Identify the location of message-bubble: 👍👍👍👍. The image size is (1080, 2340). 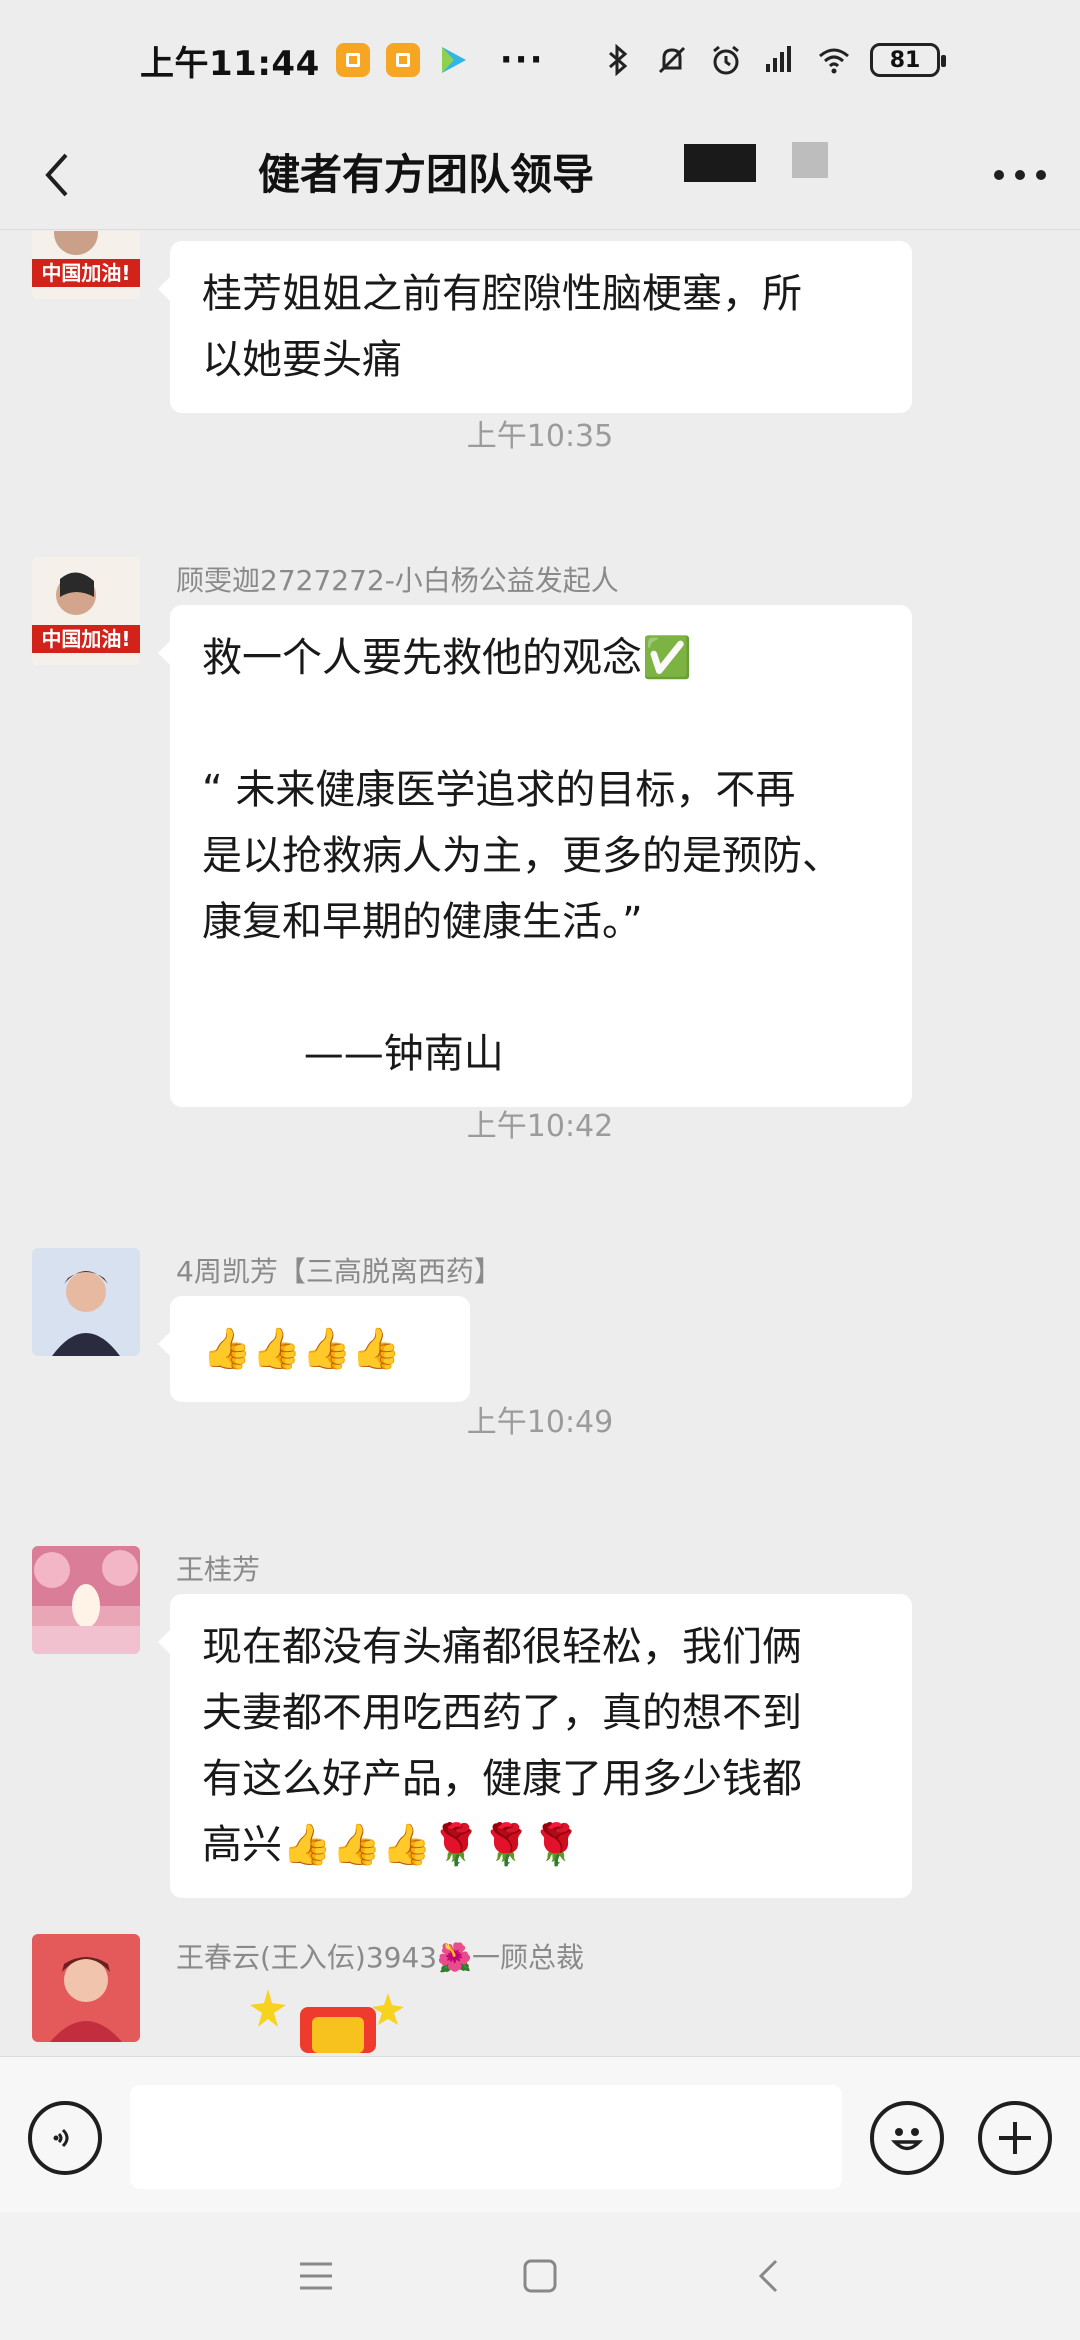
(314, 1349).